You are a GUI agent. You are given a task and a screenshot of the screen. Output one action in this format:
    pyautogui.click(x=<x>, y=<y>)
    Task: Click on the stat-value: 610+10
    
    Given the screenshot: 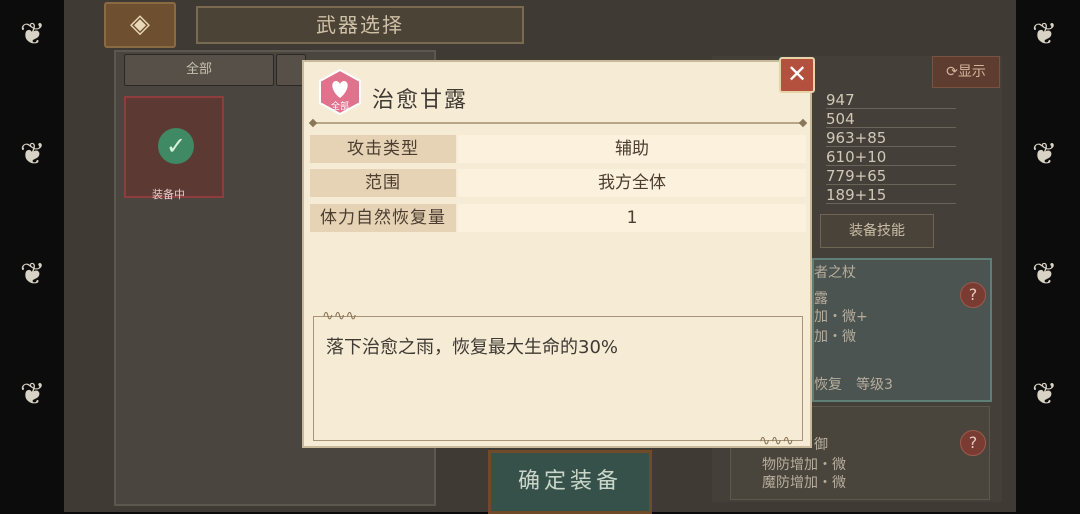 What is the action you would take?
    pyautogui.click(x=891, y=157)
    